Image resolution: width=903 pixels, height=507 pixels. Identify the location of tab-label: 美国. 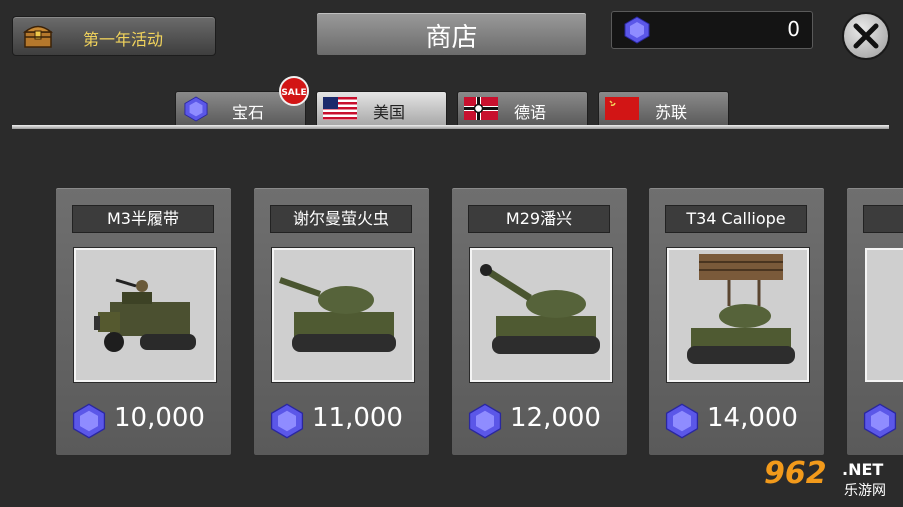
(389, 112).